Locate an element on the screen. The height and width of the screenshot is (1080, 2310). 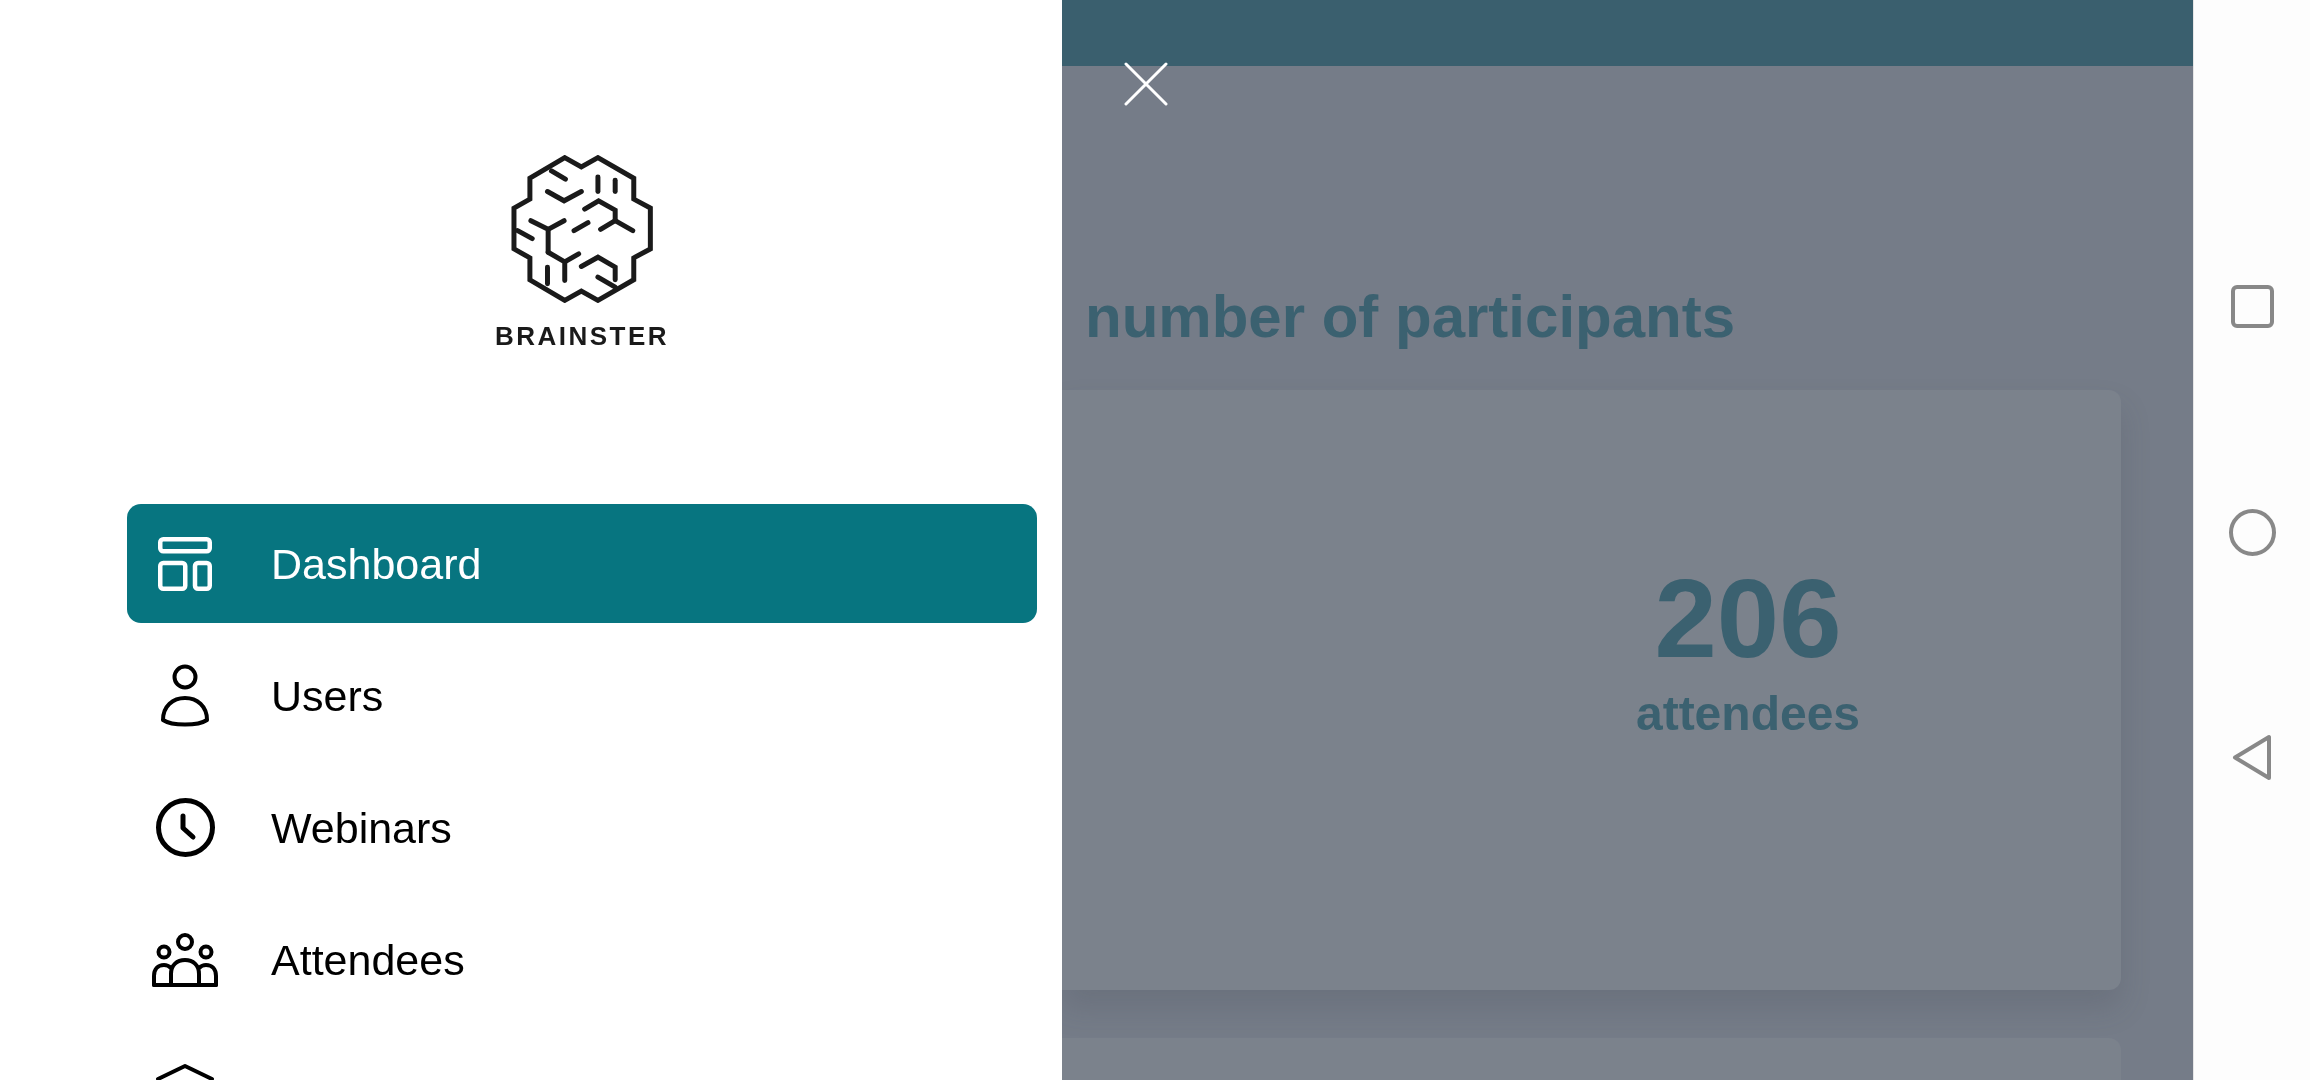
circle-icon is located at coordinates (2252, 532).